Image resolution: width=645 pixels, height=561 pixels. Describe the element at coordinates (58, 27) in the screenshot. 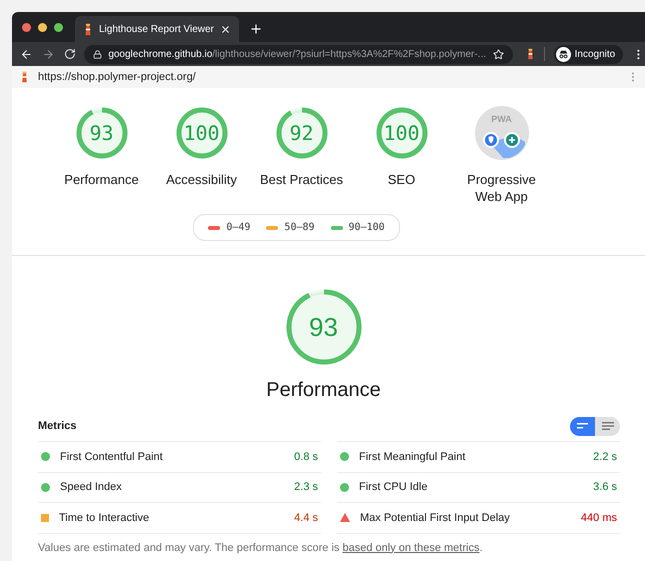

I see `maximize-window-button` at that location.